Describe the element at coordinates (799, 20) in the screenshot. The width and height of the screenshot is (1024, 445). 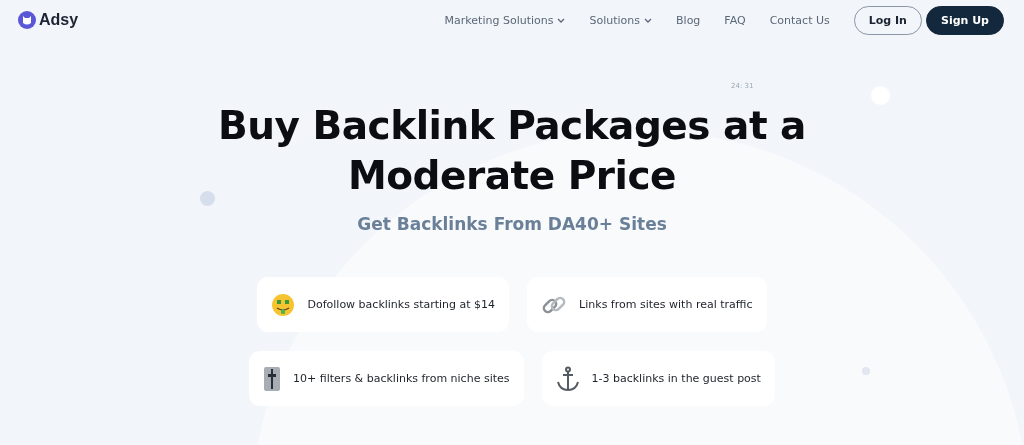
I see `nav-link: Contact Us` at that location.